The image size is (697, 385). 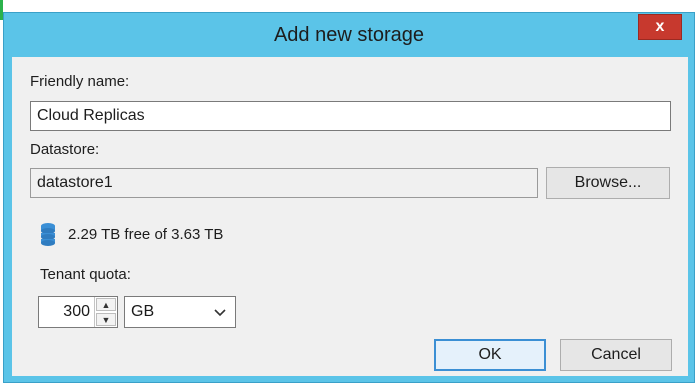 I want to click on decrement-arrow-icon: ▼, so click(x=106, y=319).